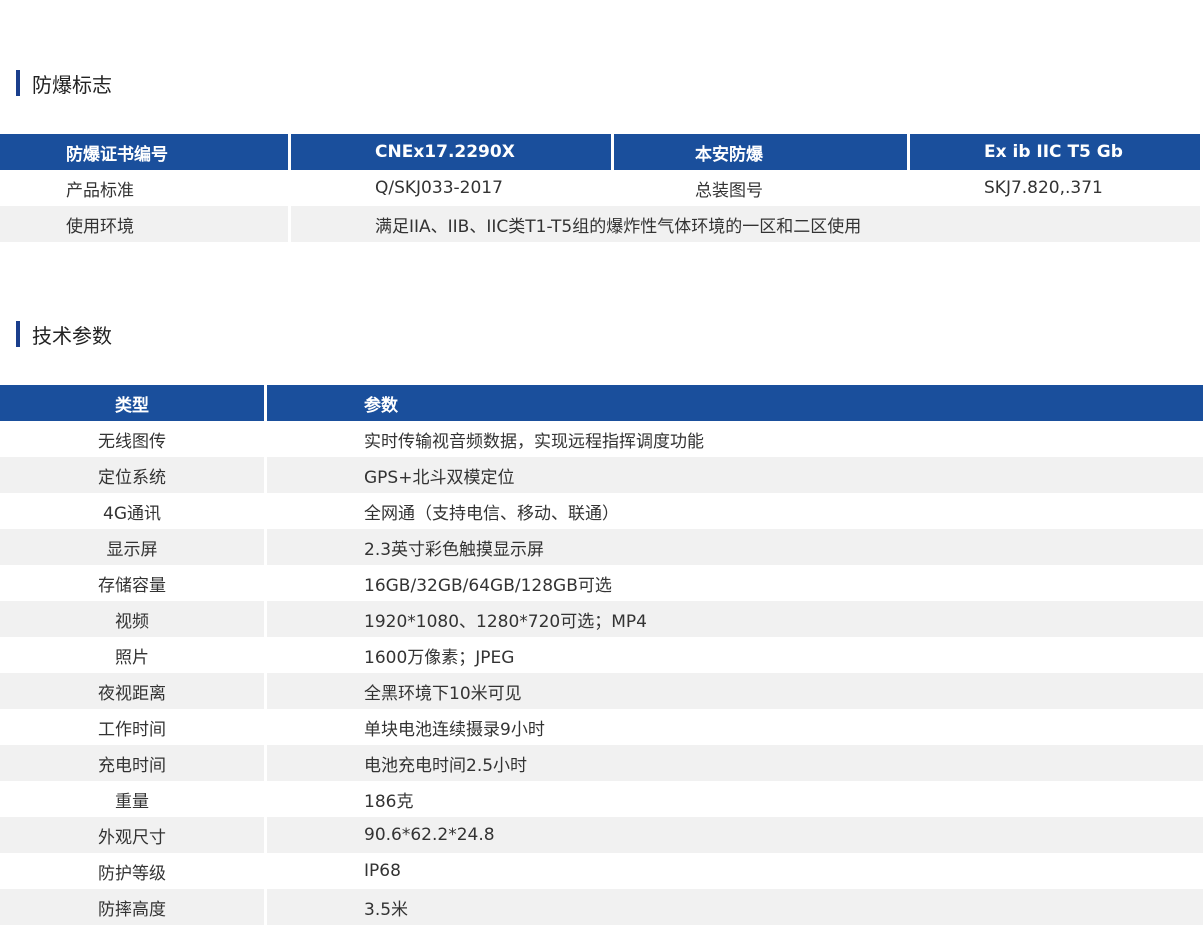  What do you see at coordinates (133, 691) in the screenshot?
I see `spec-key: 夜视距离` at bounding box center [133, 691].